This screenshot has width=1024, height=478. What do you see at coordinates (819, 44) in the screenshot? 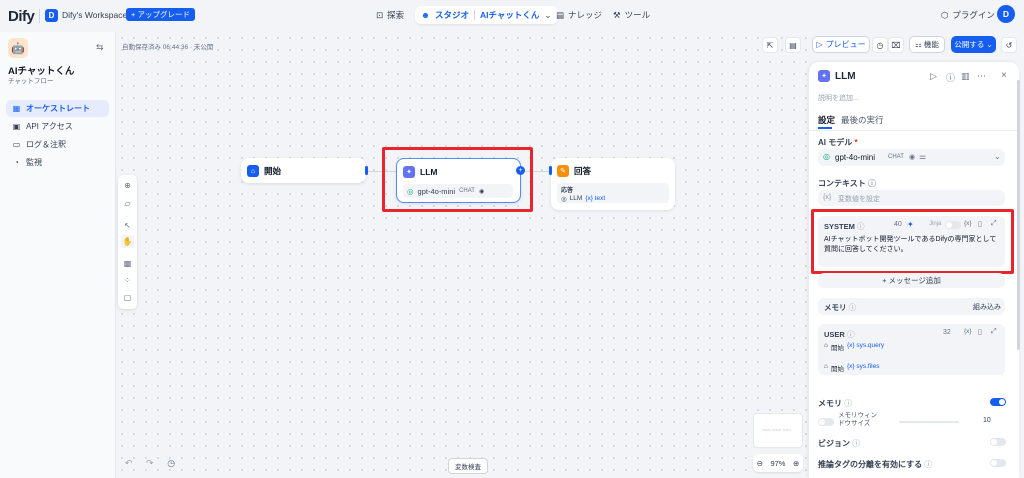
I see `play-icon: ▷` at bounding box center [819, 44].